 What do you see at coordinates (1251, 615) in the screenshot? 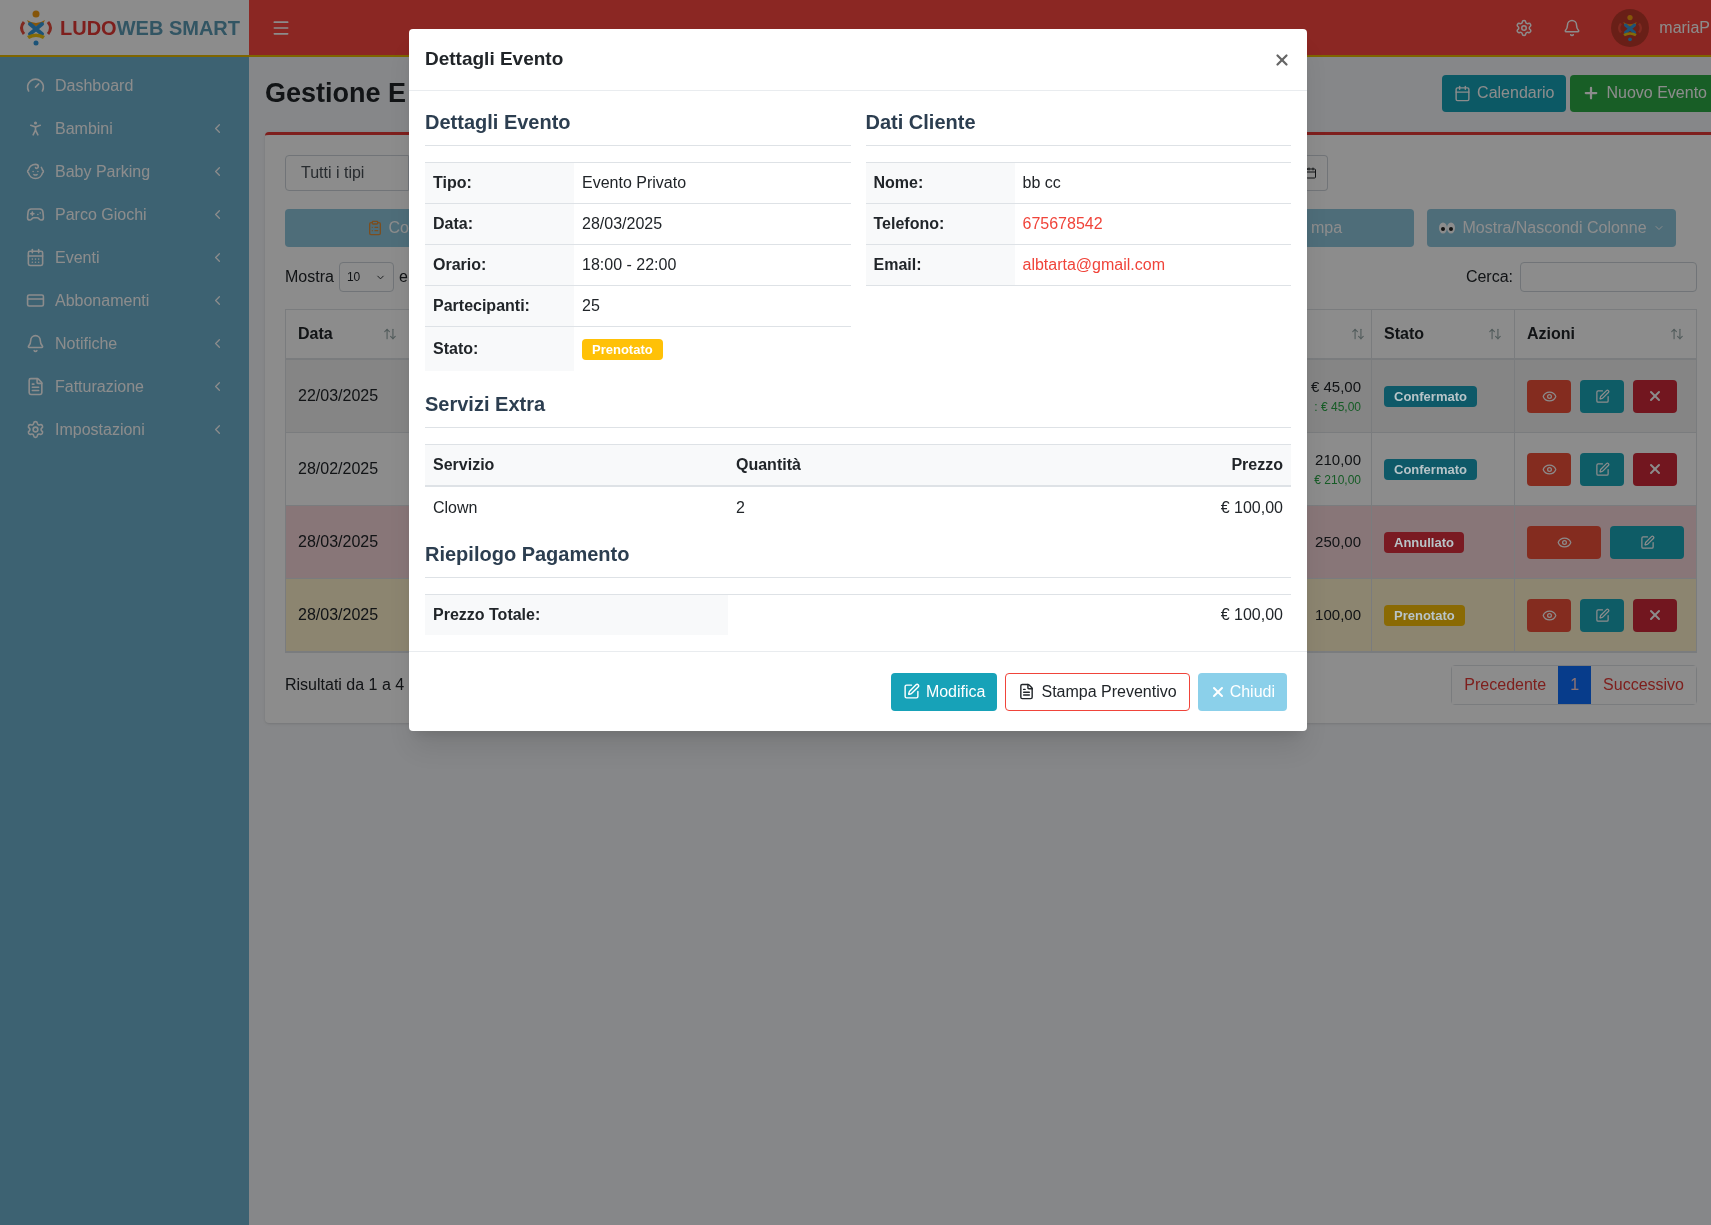
I see `total-value: € 100,00` at bounding box center [1251, 615].